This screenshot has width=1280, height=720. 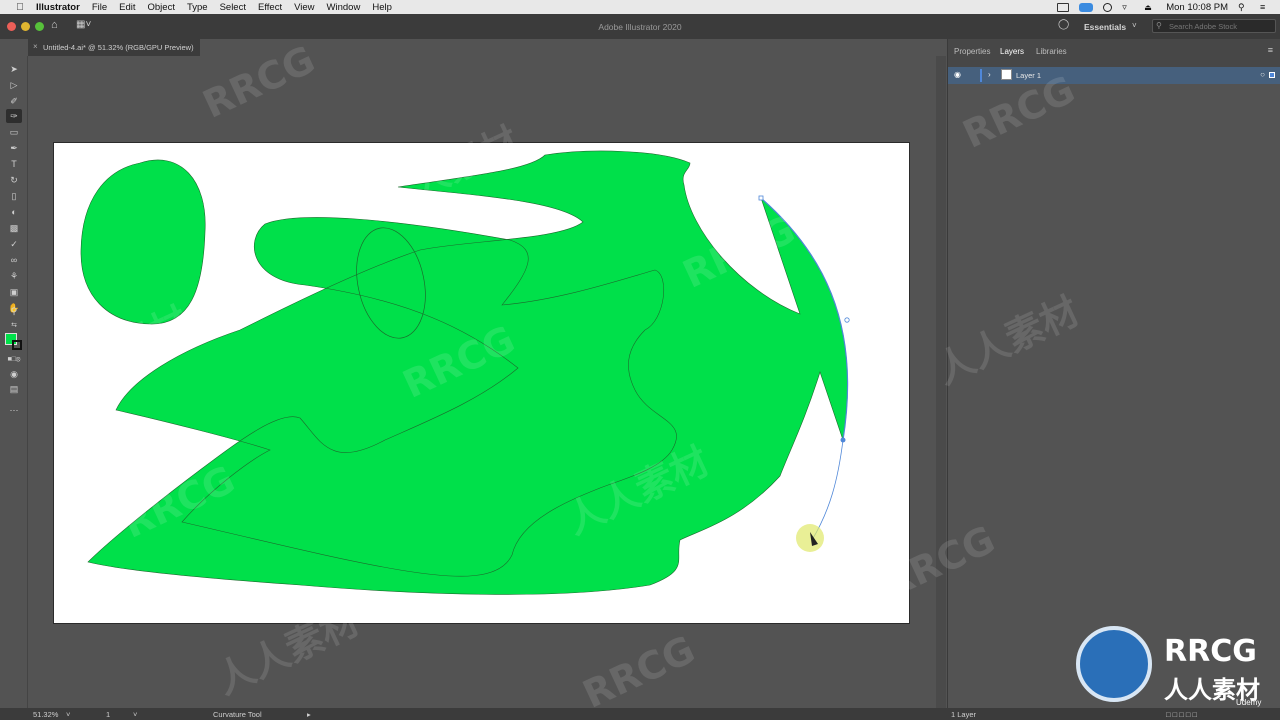 I want to click on cursor-highlight, so click(x=810, y=538).